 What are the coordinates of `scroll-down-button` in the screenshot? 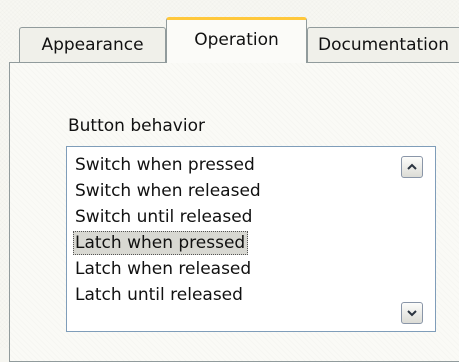 It's located at (412, 313).